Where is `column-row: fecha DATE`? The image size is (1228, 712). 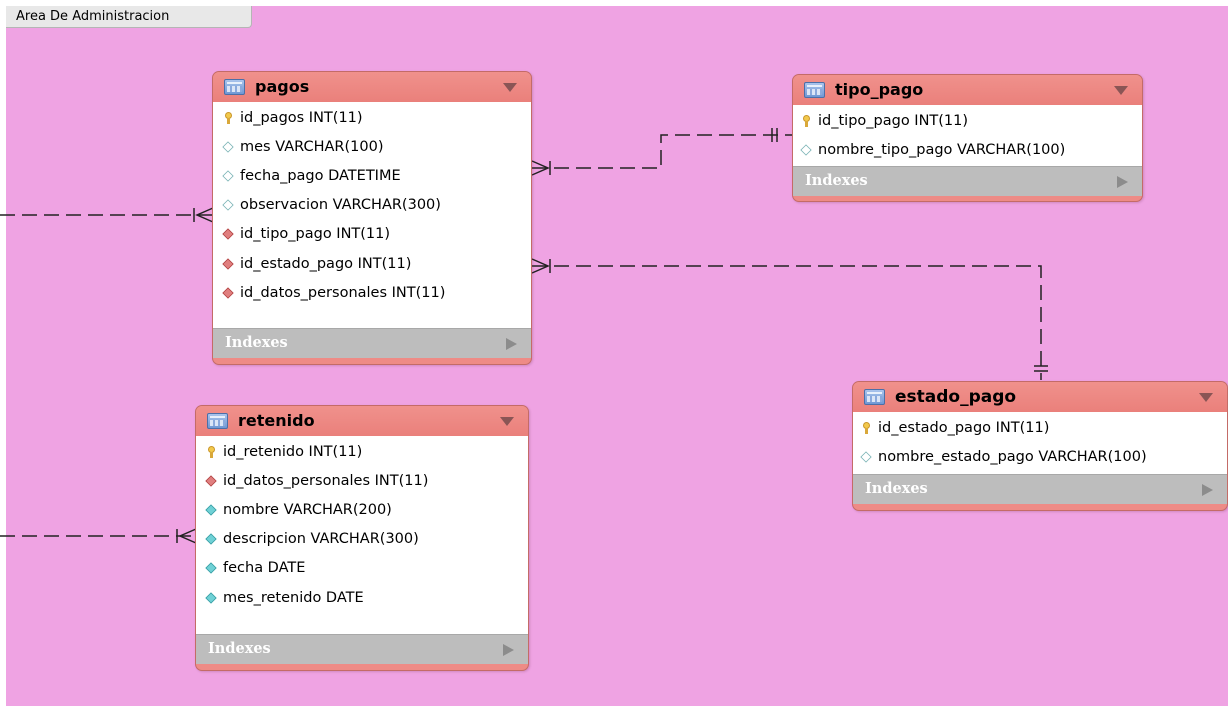
column-row: fecha DATE is located at coordinates (362, 568).